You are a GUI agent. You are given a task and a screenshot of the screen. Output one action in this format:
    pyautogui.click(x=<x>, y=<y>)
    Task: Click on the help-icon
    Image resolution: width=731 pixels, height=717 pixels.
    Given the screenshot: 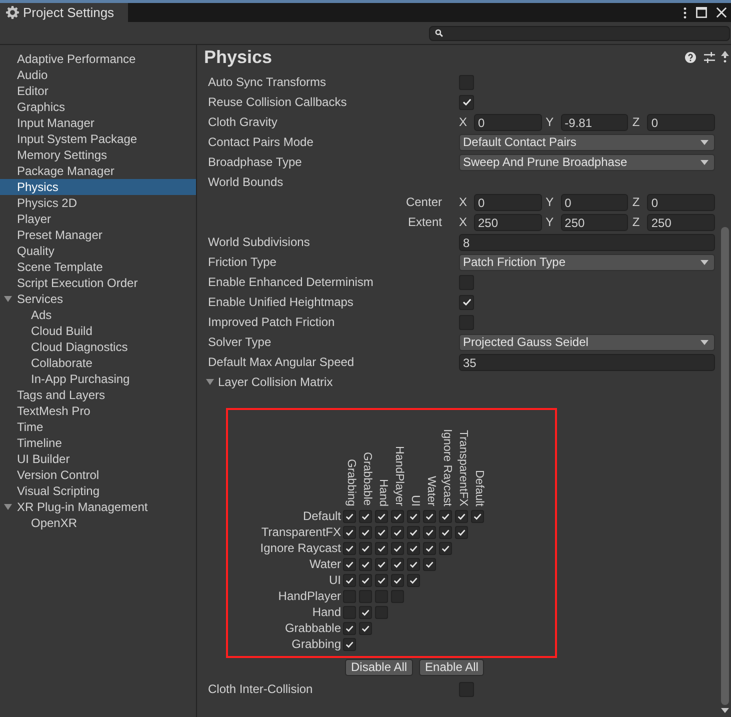 What is the action you would take?
    pyautogui.click(x=690, y=57)
    